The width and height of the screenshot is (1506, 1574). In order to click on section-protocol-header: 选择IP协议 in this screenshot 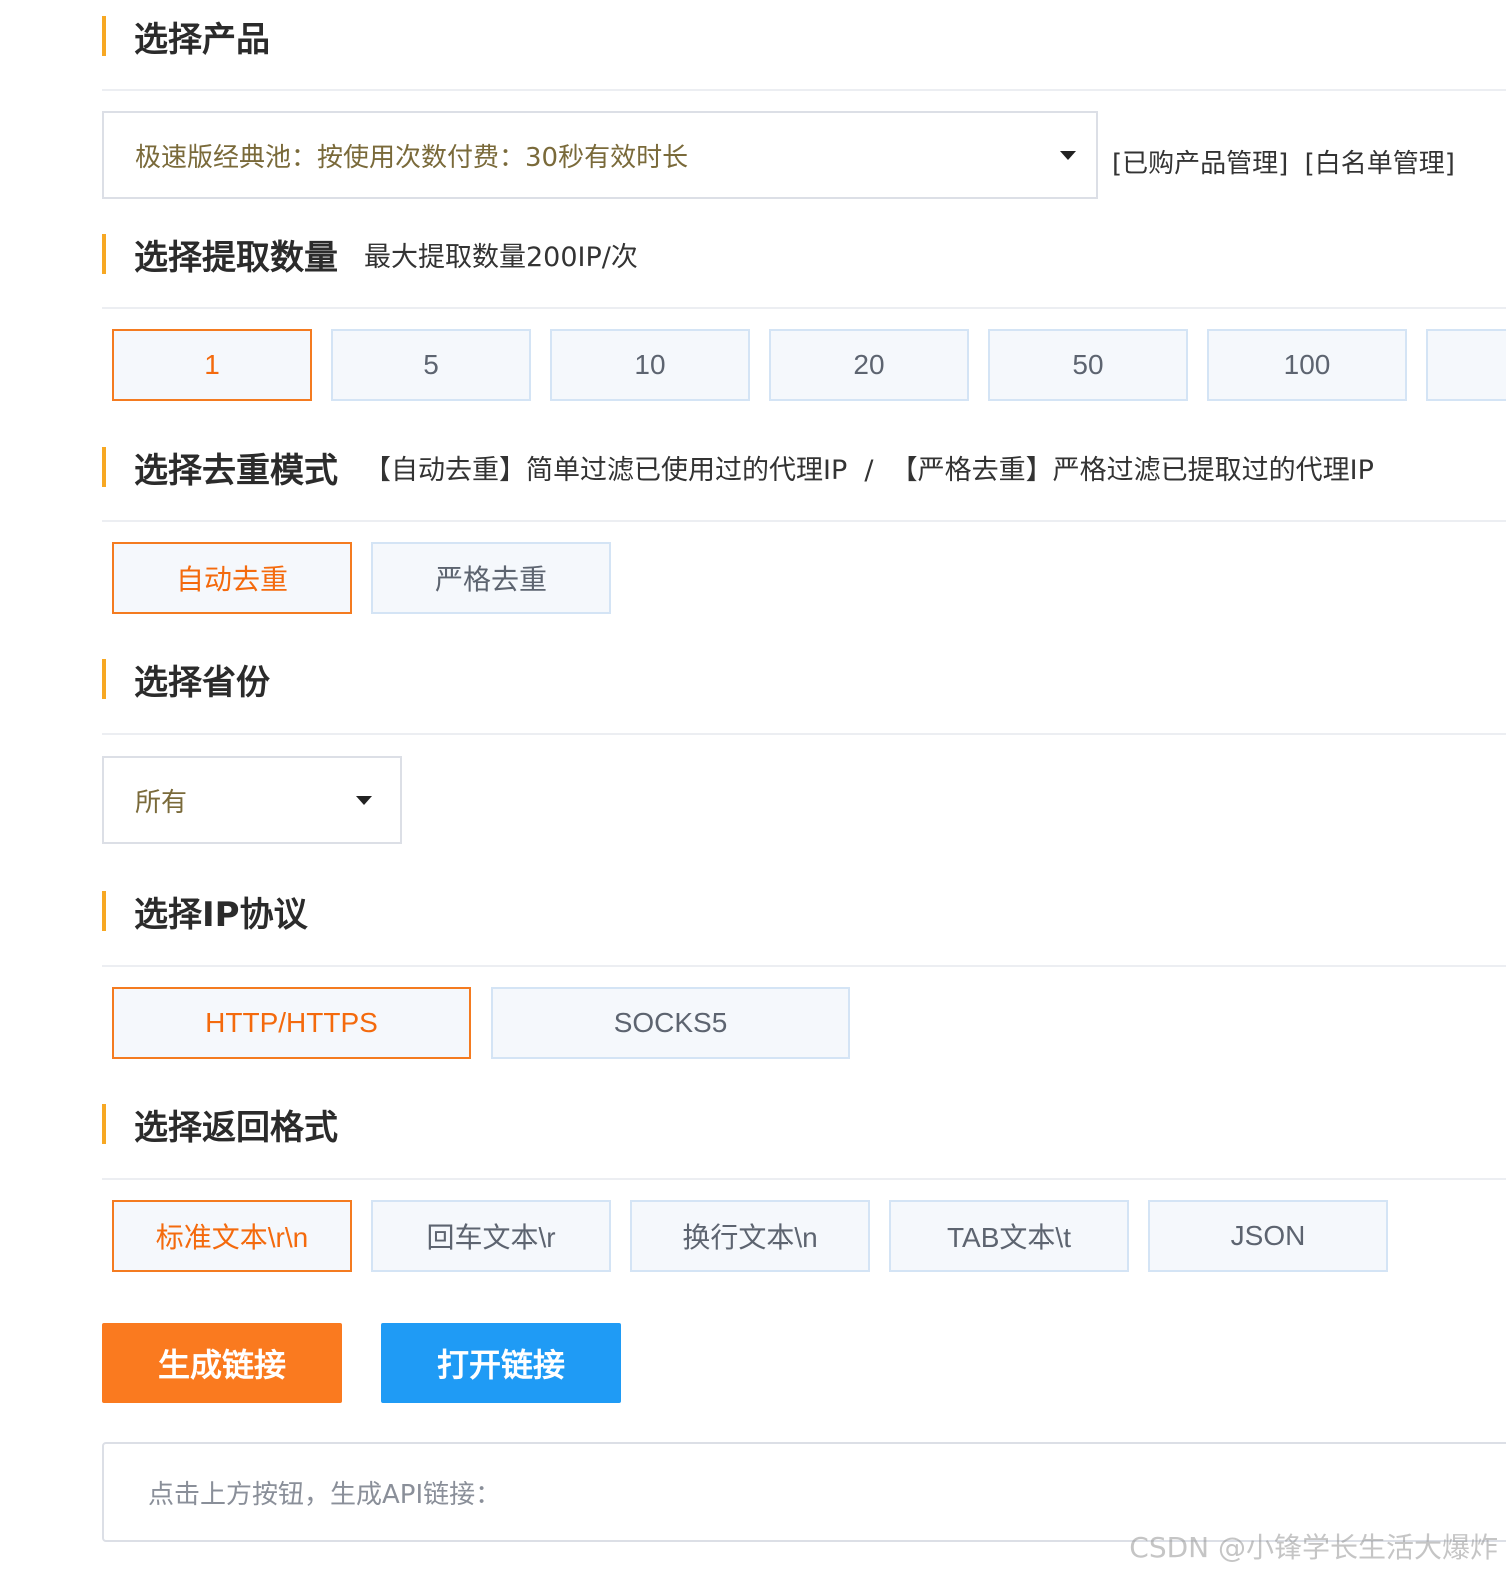, I will do `click(205, 913)`.